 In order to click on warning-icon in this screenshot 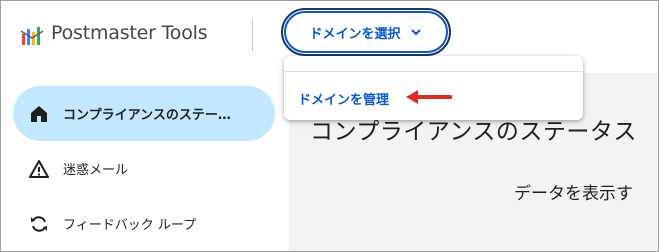, I will do `click(39, 168)`.